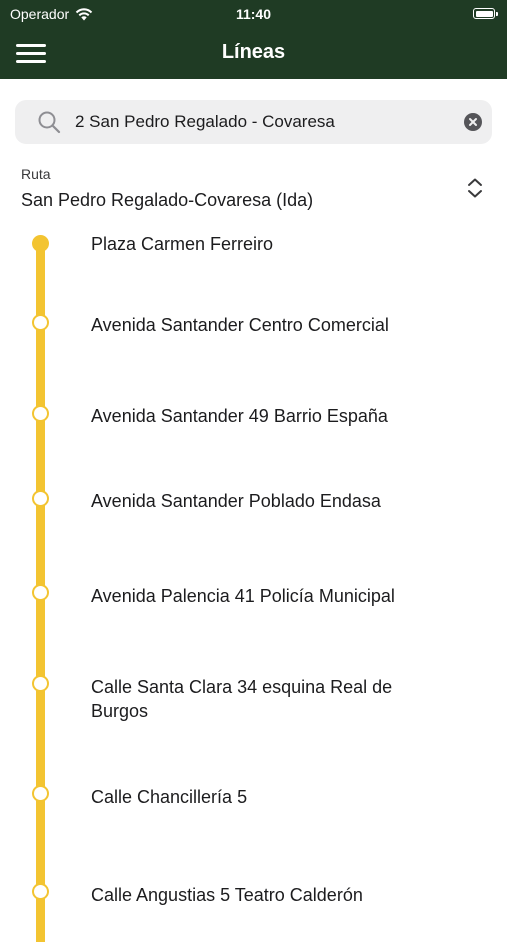  Describe the element at coordinates (243, 596) in the screenshot. I see `stop-name: Avenida Palencia 41 Policía Municipal` at that location.